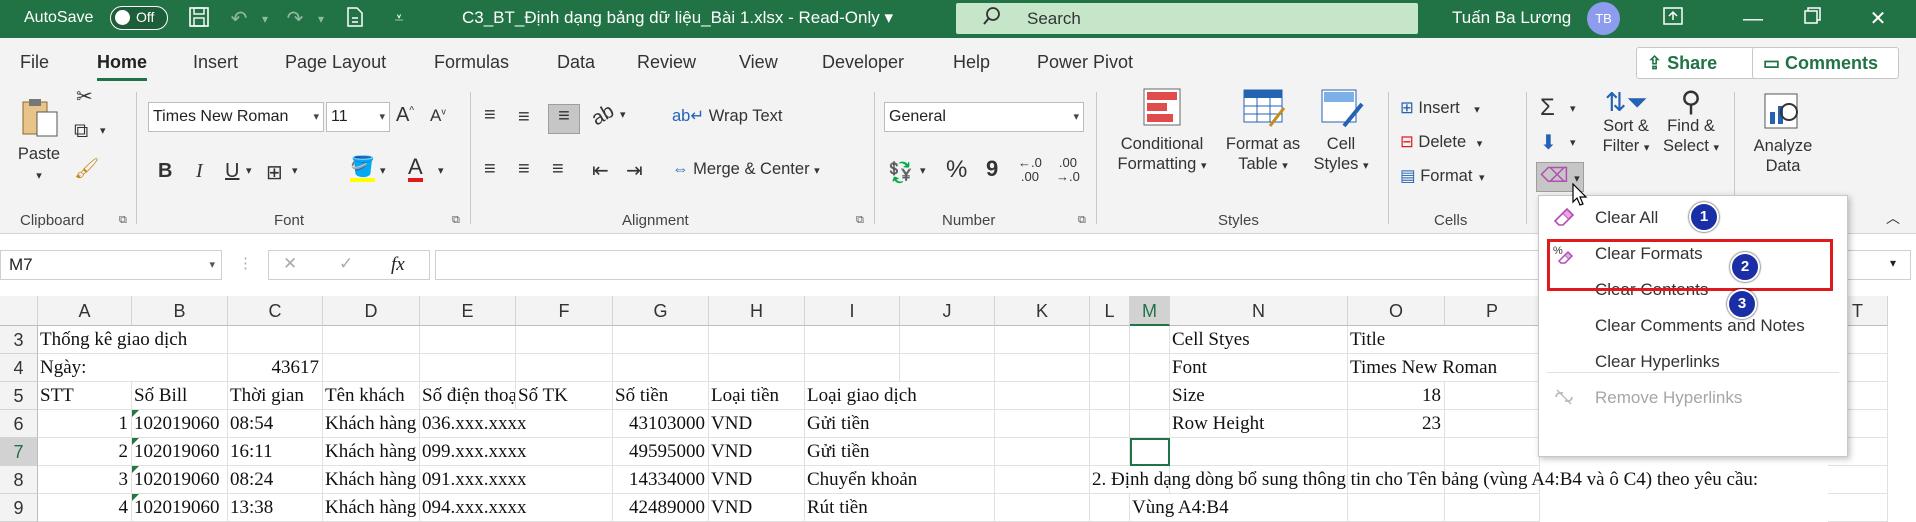  Describe the element at coordinates (85, 424) in the screenshot. I see `cell-a6: 1` at that location.